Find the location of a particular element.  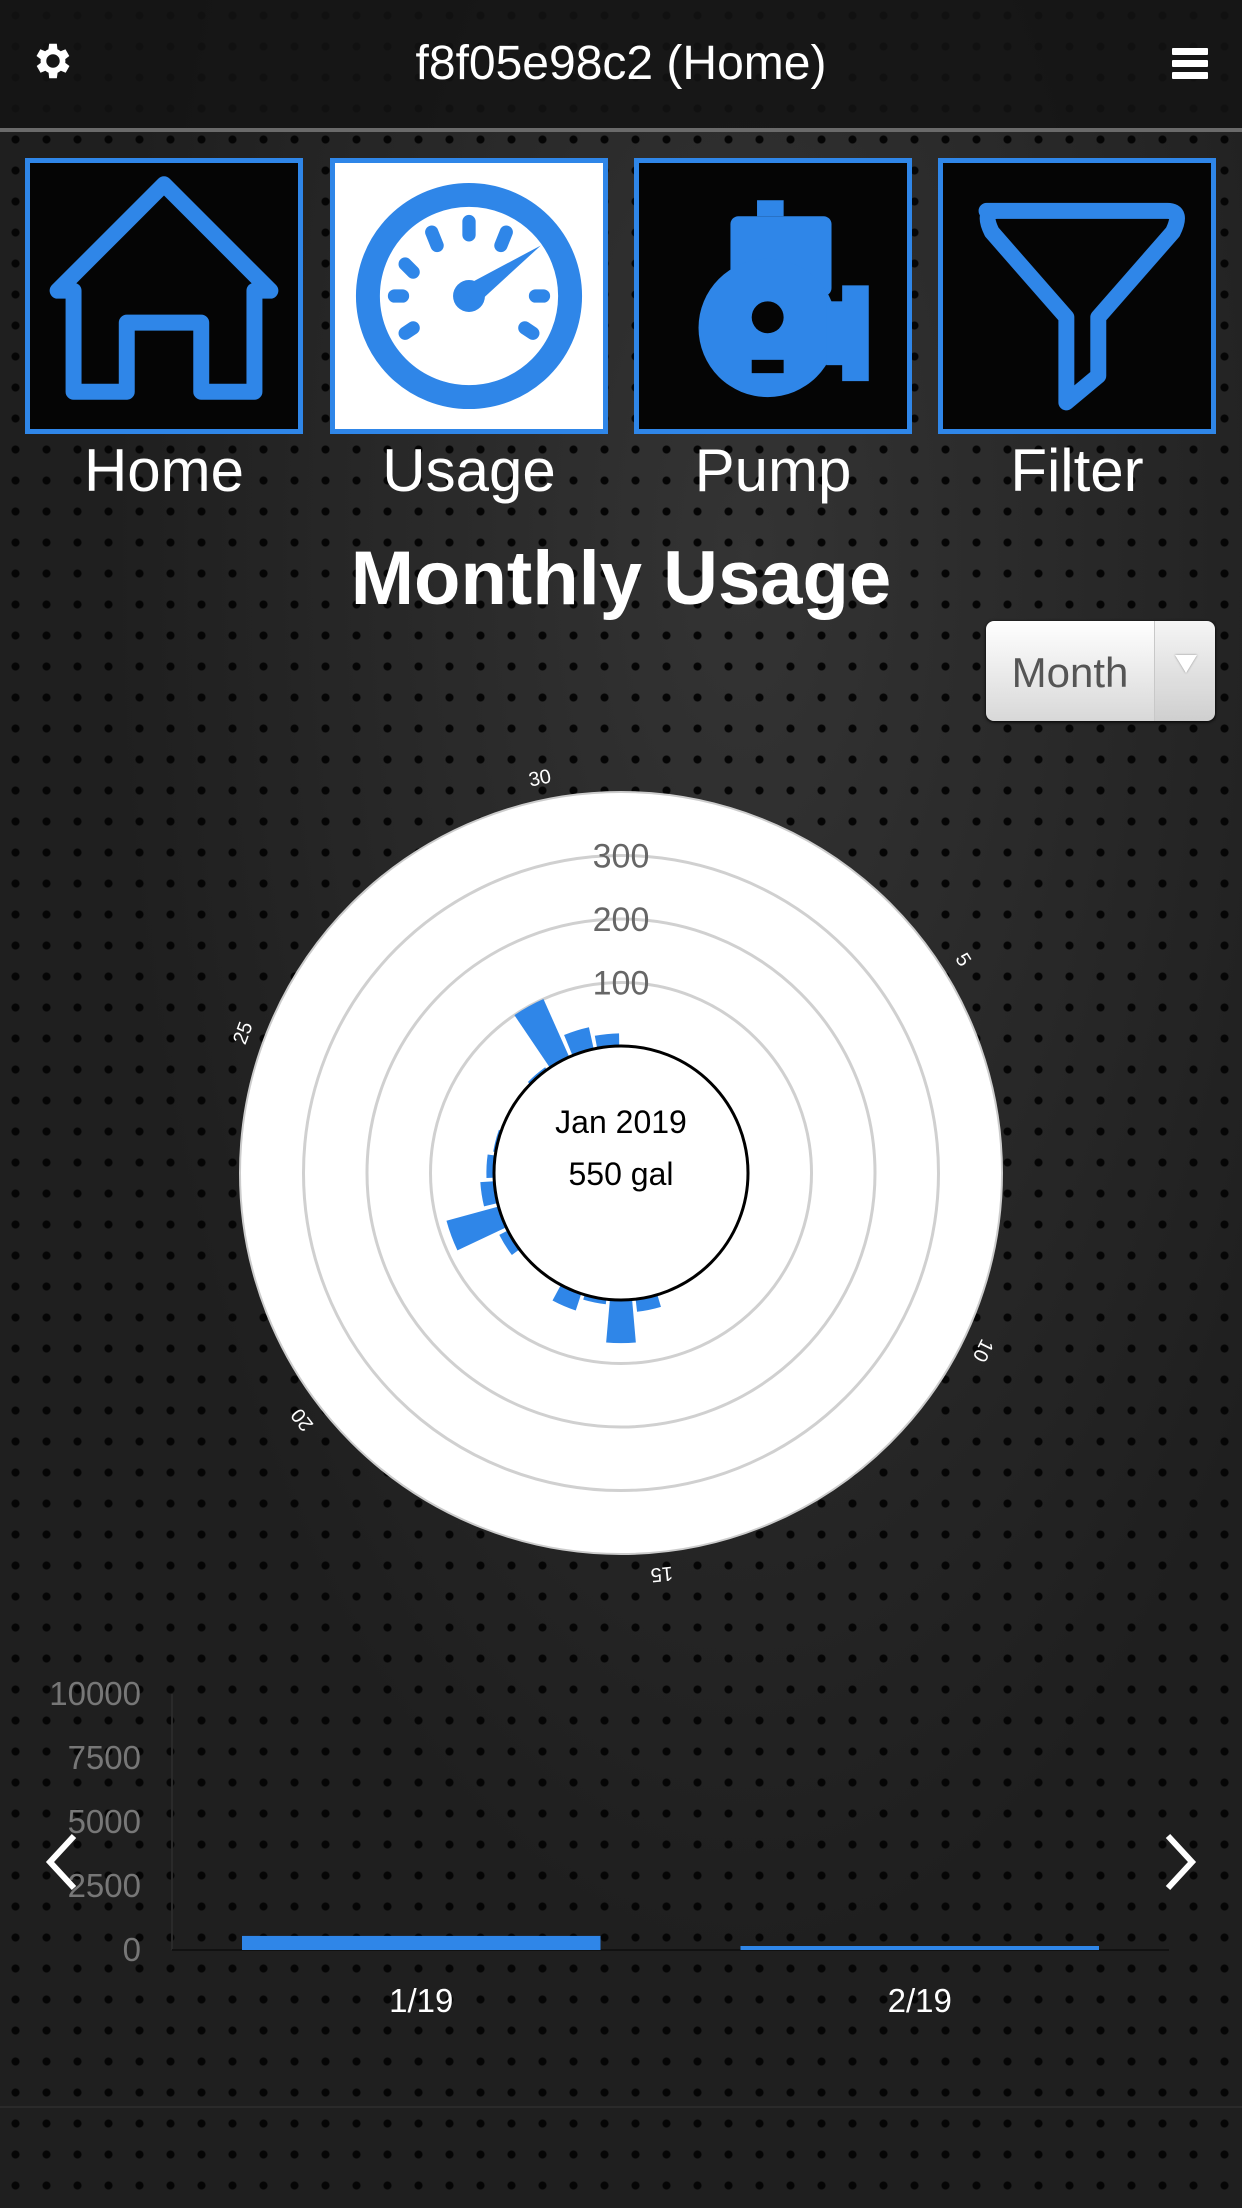

angular-tick-label: 15 is located at coordinates (662, 1574).